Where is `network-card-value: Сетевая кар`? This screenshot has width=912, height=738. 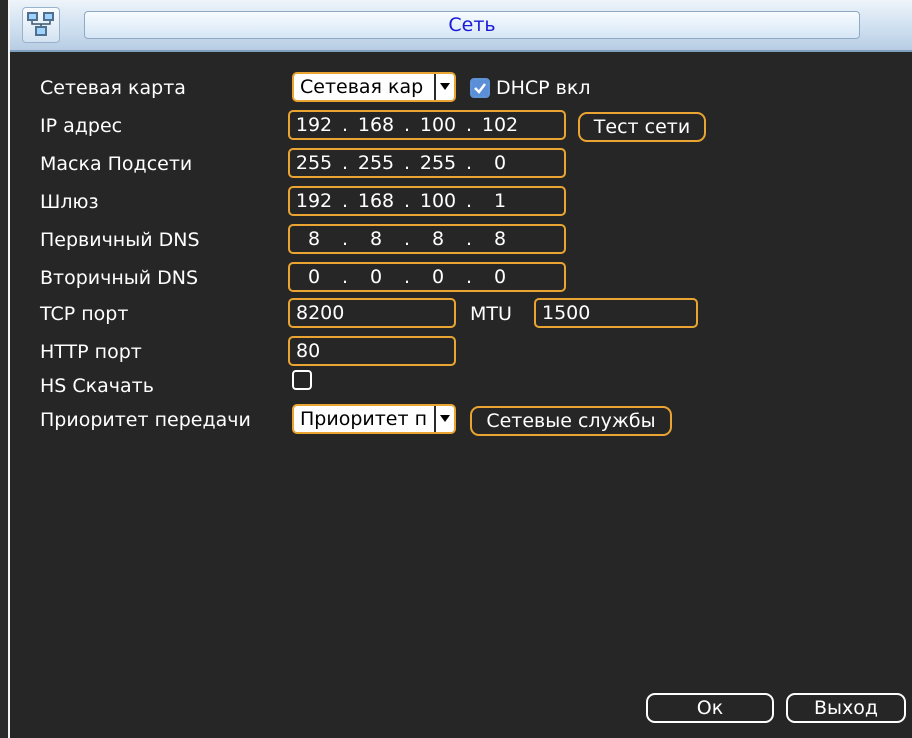 network-card-value: Сетевая кар is located at coordinates (362, 87).